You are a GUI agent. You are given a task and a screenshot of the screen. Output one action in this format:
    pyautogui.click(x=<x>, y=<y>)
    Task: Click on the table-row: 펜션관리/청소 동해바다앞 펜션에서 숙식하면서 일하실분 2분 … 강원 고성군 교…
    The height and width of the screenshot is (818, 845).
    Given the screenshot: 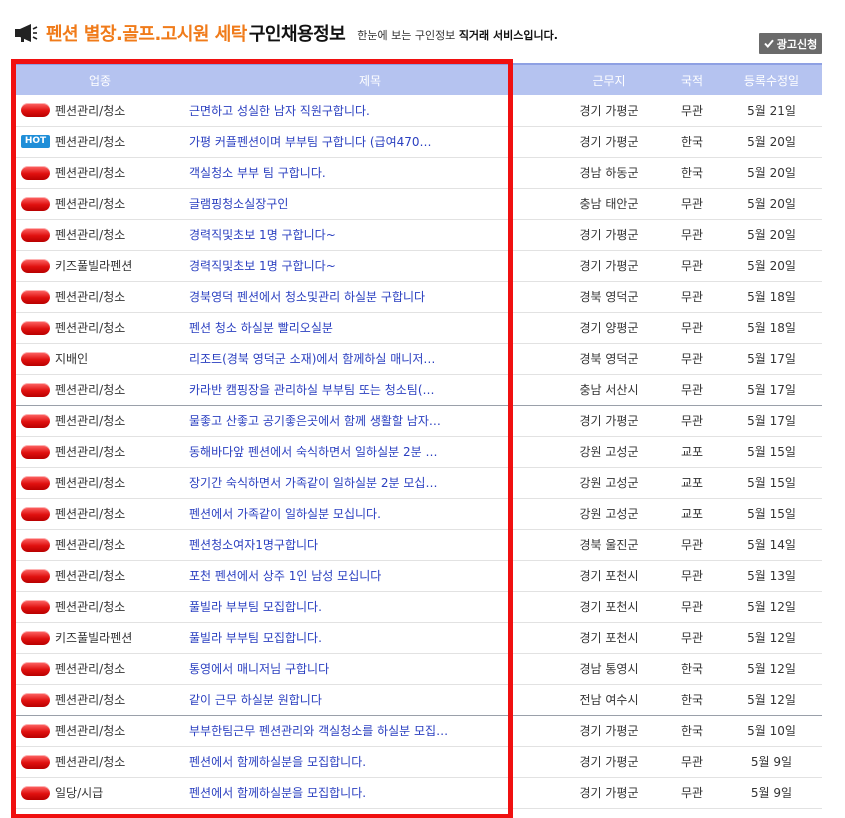 What is the action you would take?
    pyautogui.click(x=418, y=451)
    